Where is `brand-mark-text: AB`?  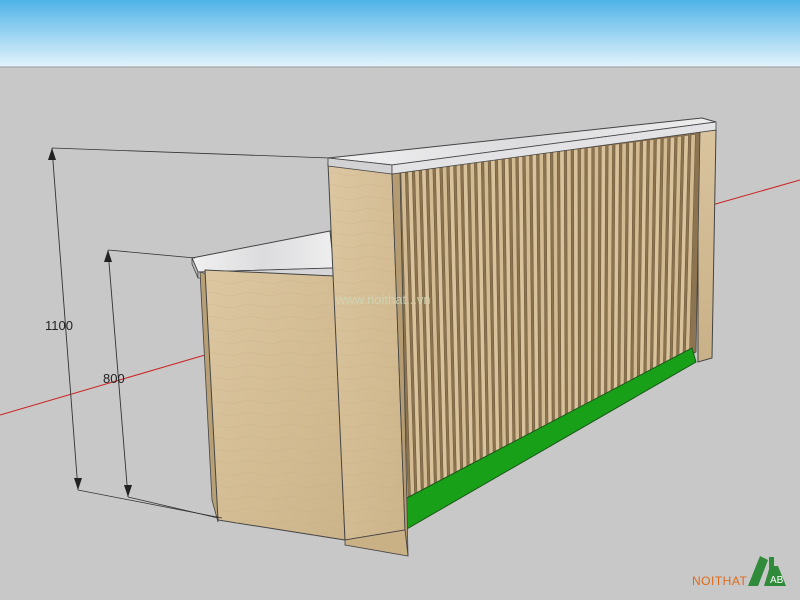 brand-mark-text: AB is located at coordinates (777, 580).